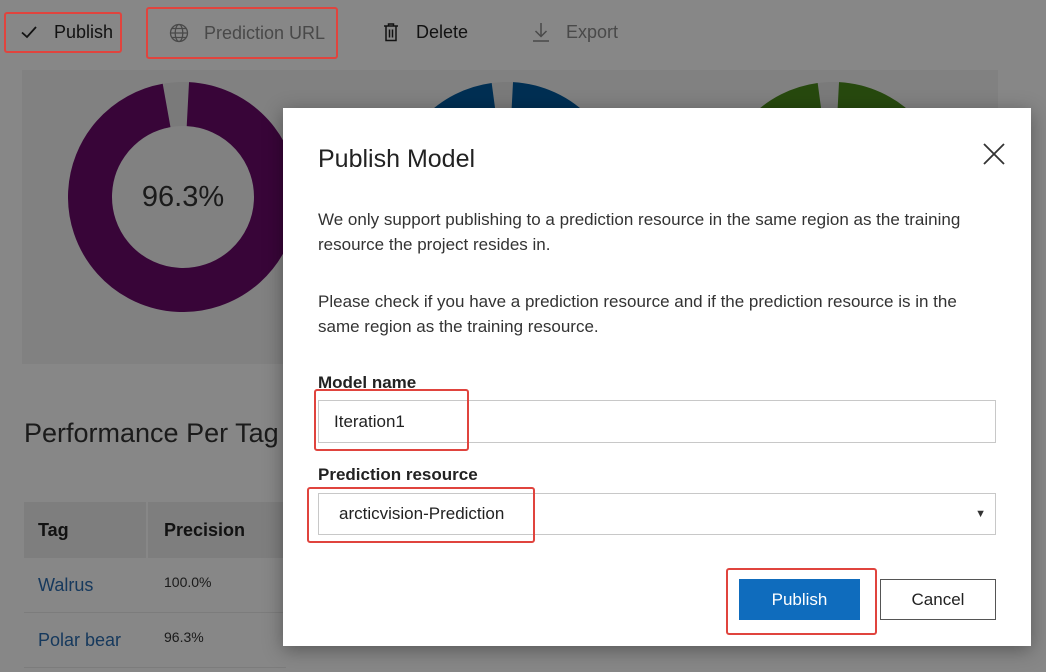 The width and height of the screenshot is (1046, 672). Describe the element at coordinates (657, 514) in the screenshot. I see `prediction-resource-select: arcticvision-Prediction ▼` at that location.